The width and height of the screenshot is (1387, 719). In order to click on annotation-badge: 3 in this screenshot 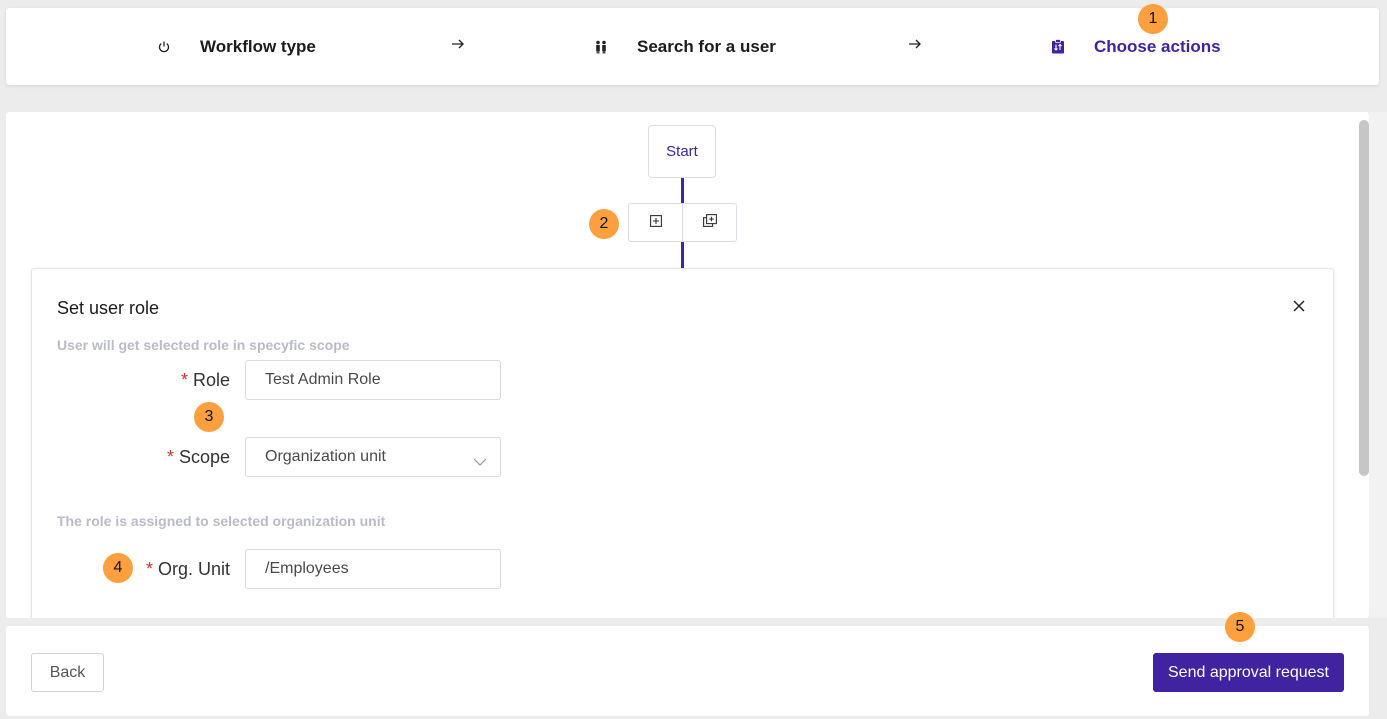, I will do `click(209, 417)`.